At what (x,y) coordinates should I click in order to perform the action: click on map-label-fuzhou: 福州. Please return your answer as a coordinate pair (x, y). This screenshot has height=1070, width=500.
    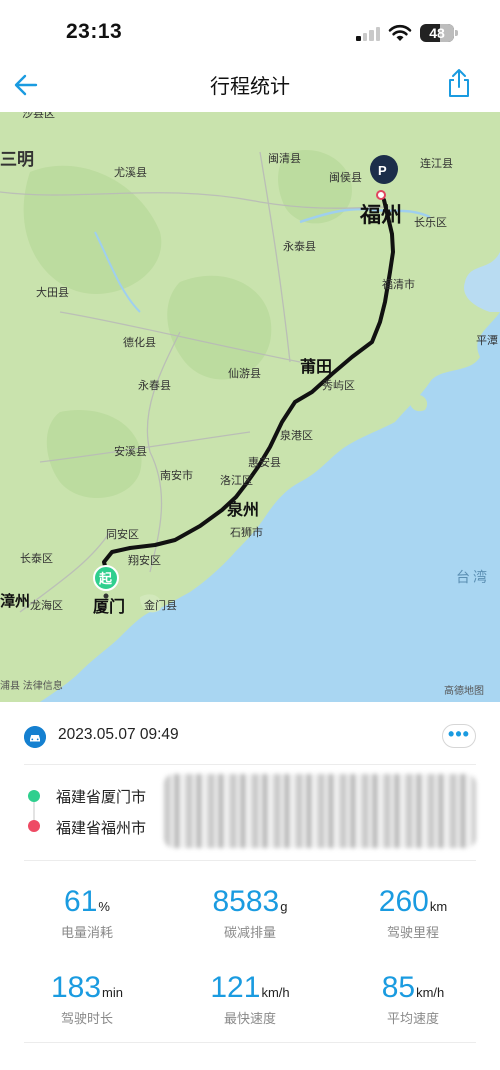
    Looking at the image, I should click on (380, 215).